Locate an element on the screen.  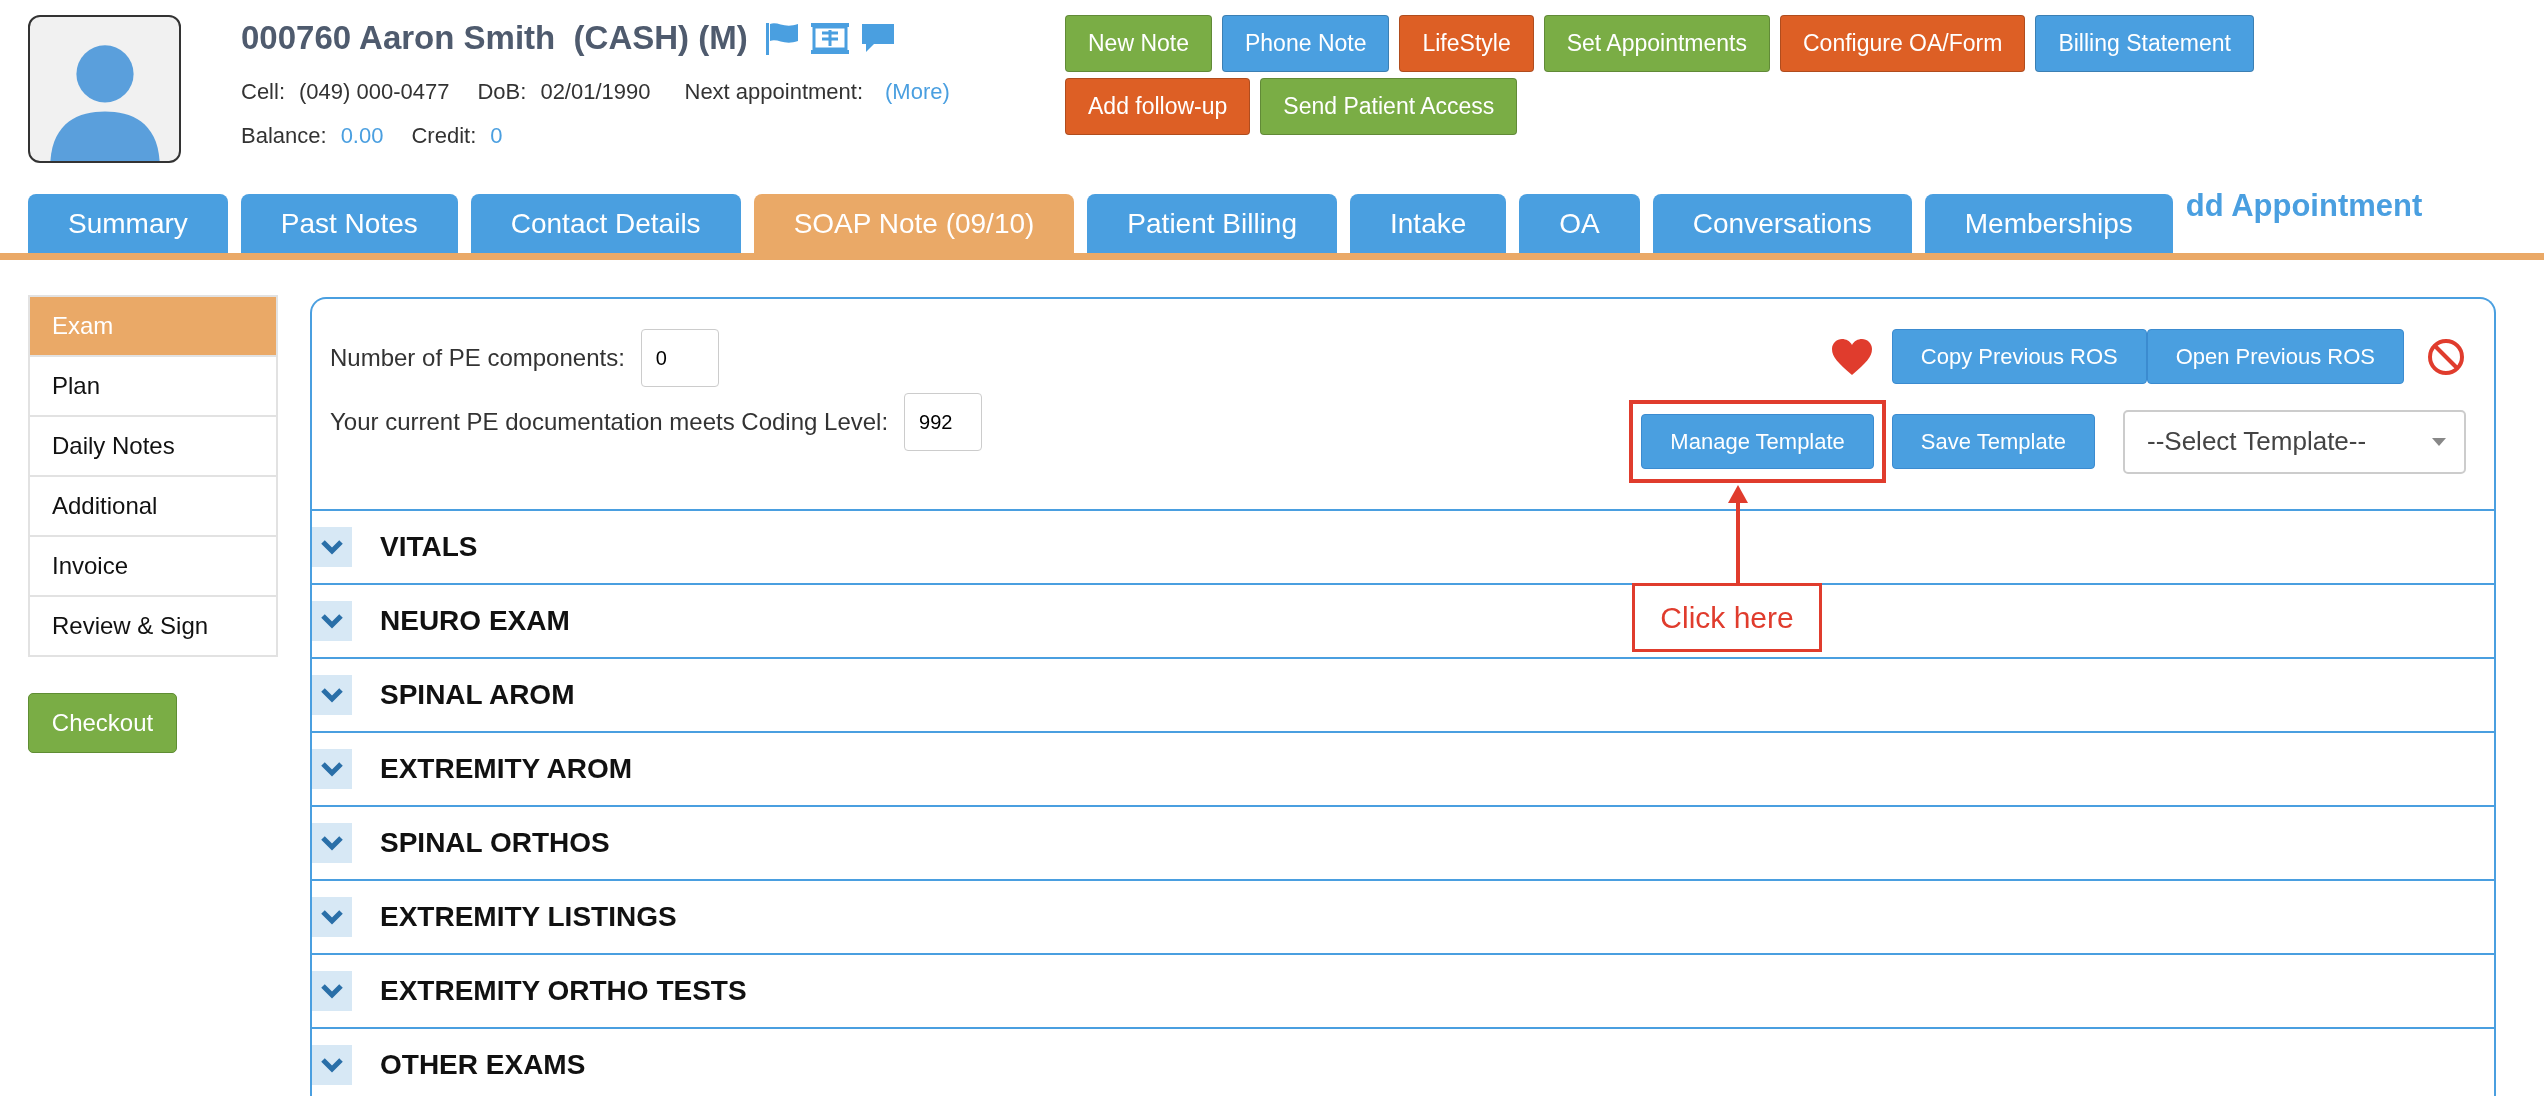
caret-icon is located at coordinates (2439, 441).